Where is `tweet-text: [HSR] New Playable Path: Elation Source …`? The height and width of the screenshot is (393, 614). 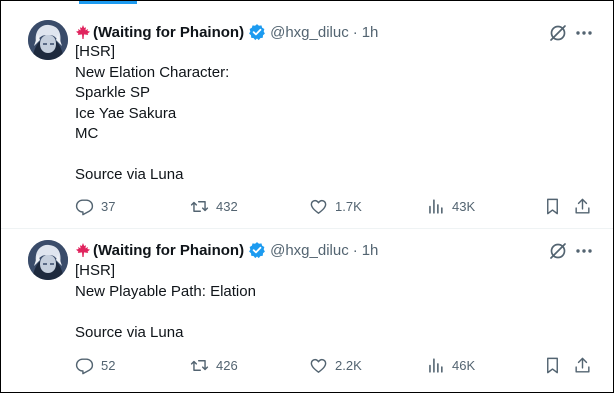
tweet-text: [HSR] New Playable Path: Elation Source … is located at coordinates (165, 302).